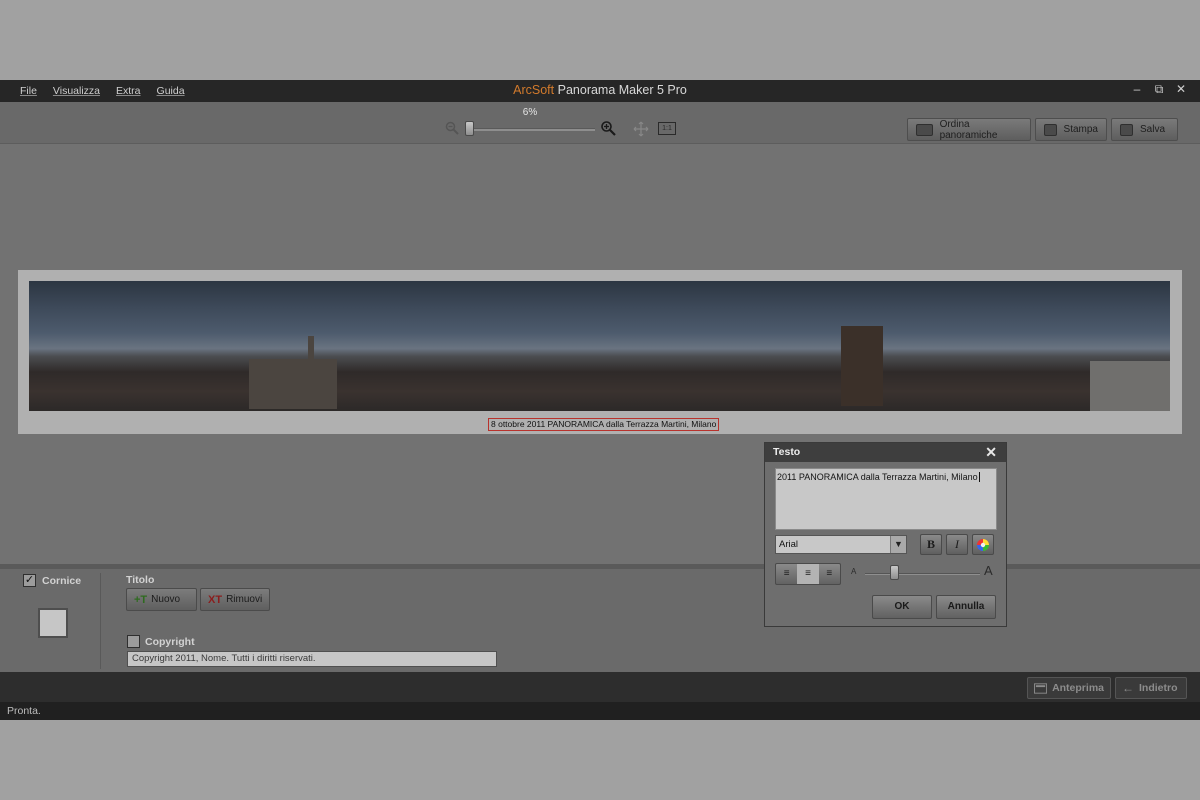  What do you see at coordinates (787, 452) in the screenshot?
I see `text-dialog-title: Testo` at bounding box center [787, 452].